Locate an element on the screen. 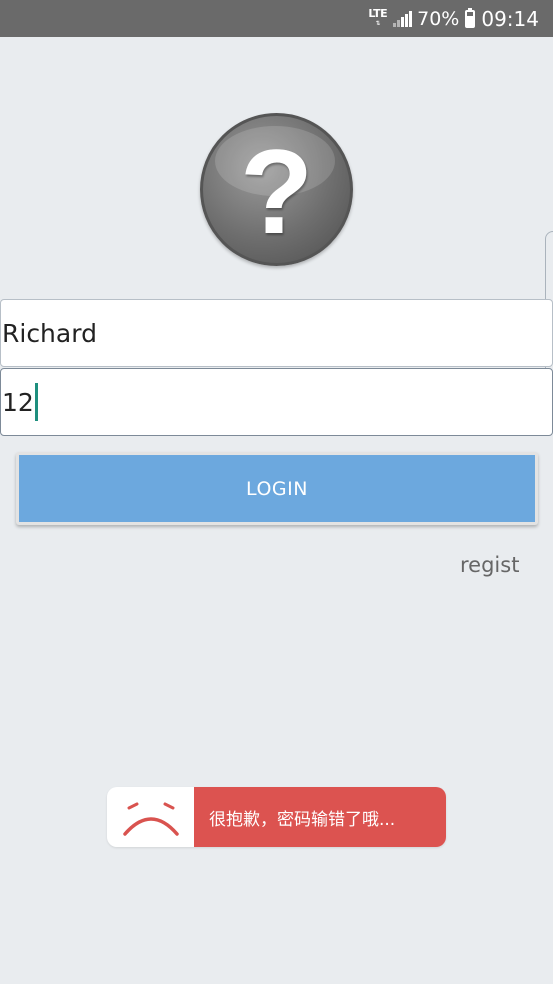 This screenshot has width=553, height=984. password-value: 12 is located at coordinates (18, 402).